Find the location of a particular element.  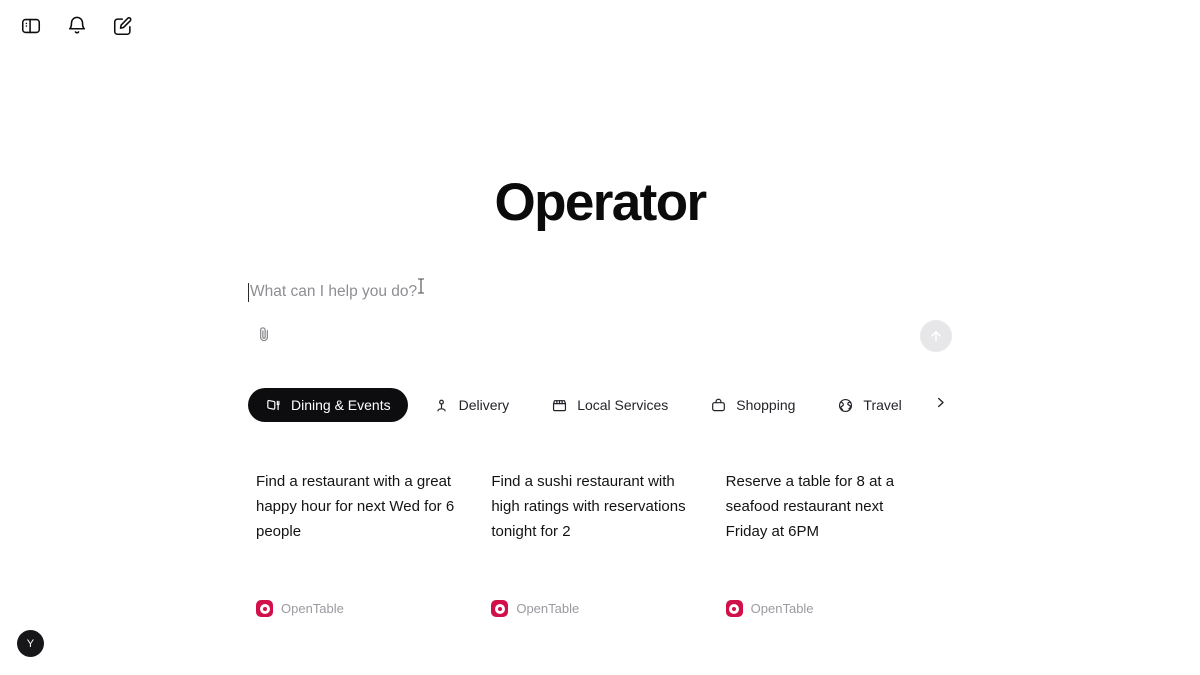

compose-icon is located at coordinates (123, 26).